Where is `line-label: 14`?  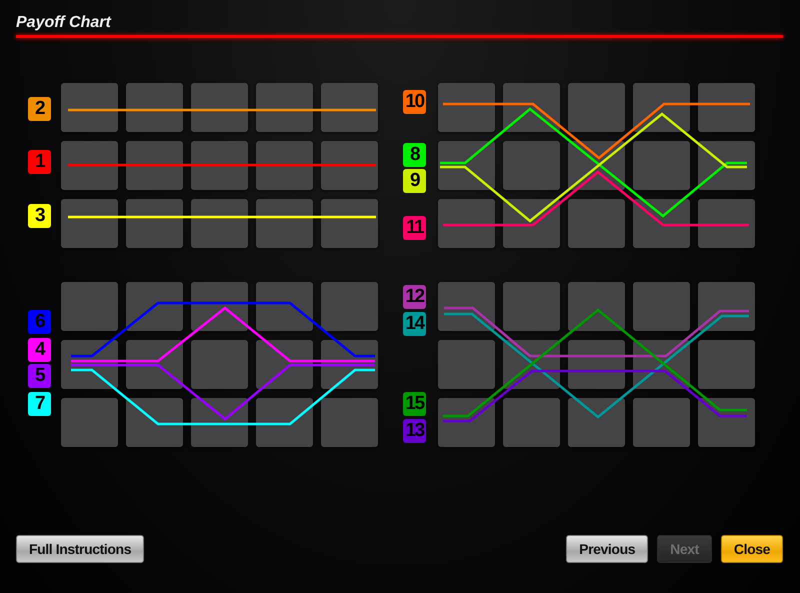
line-label: 14 is located at coordinates (414, 324).